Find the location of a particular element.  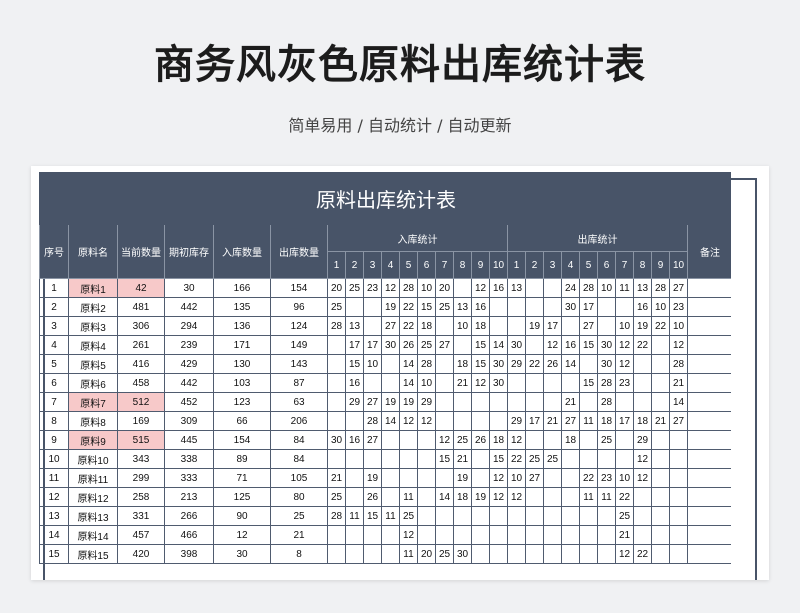

cell-in-qty: 136 is located at coordinates (242, 326).